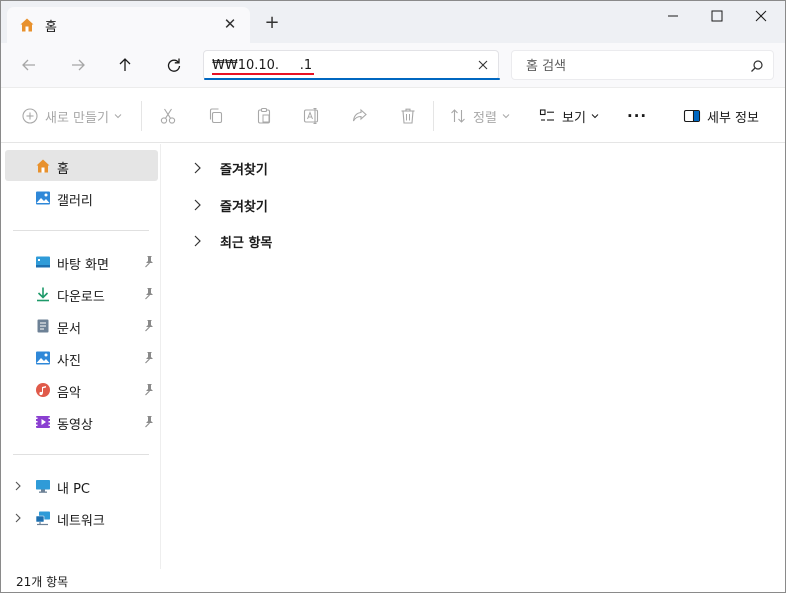 This screenshot has width=786, height=593. Describe the element at coordinates (337, 65) in the screenshot. I see `address-input` at that location.